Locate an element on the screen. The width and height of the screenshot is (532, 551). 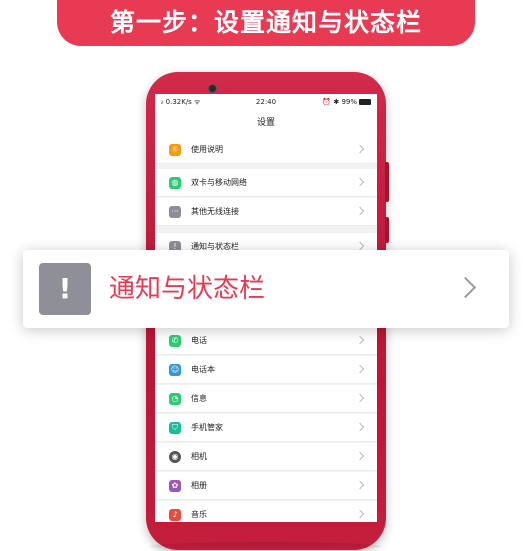
gallery-icon: ✿ is located at coordinates (175, 486).